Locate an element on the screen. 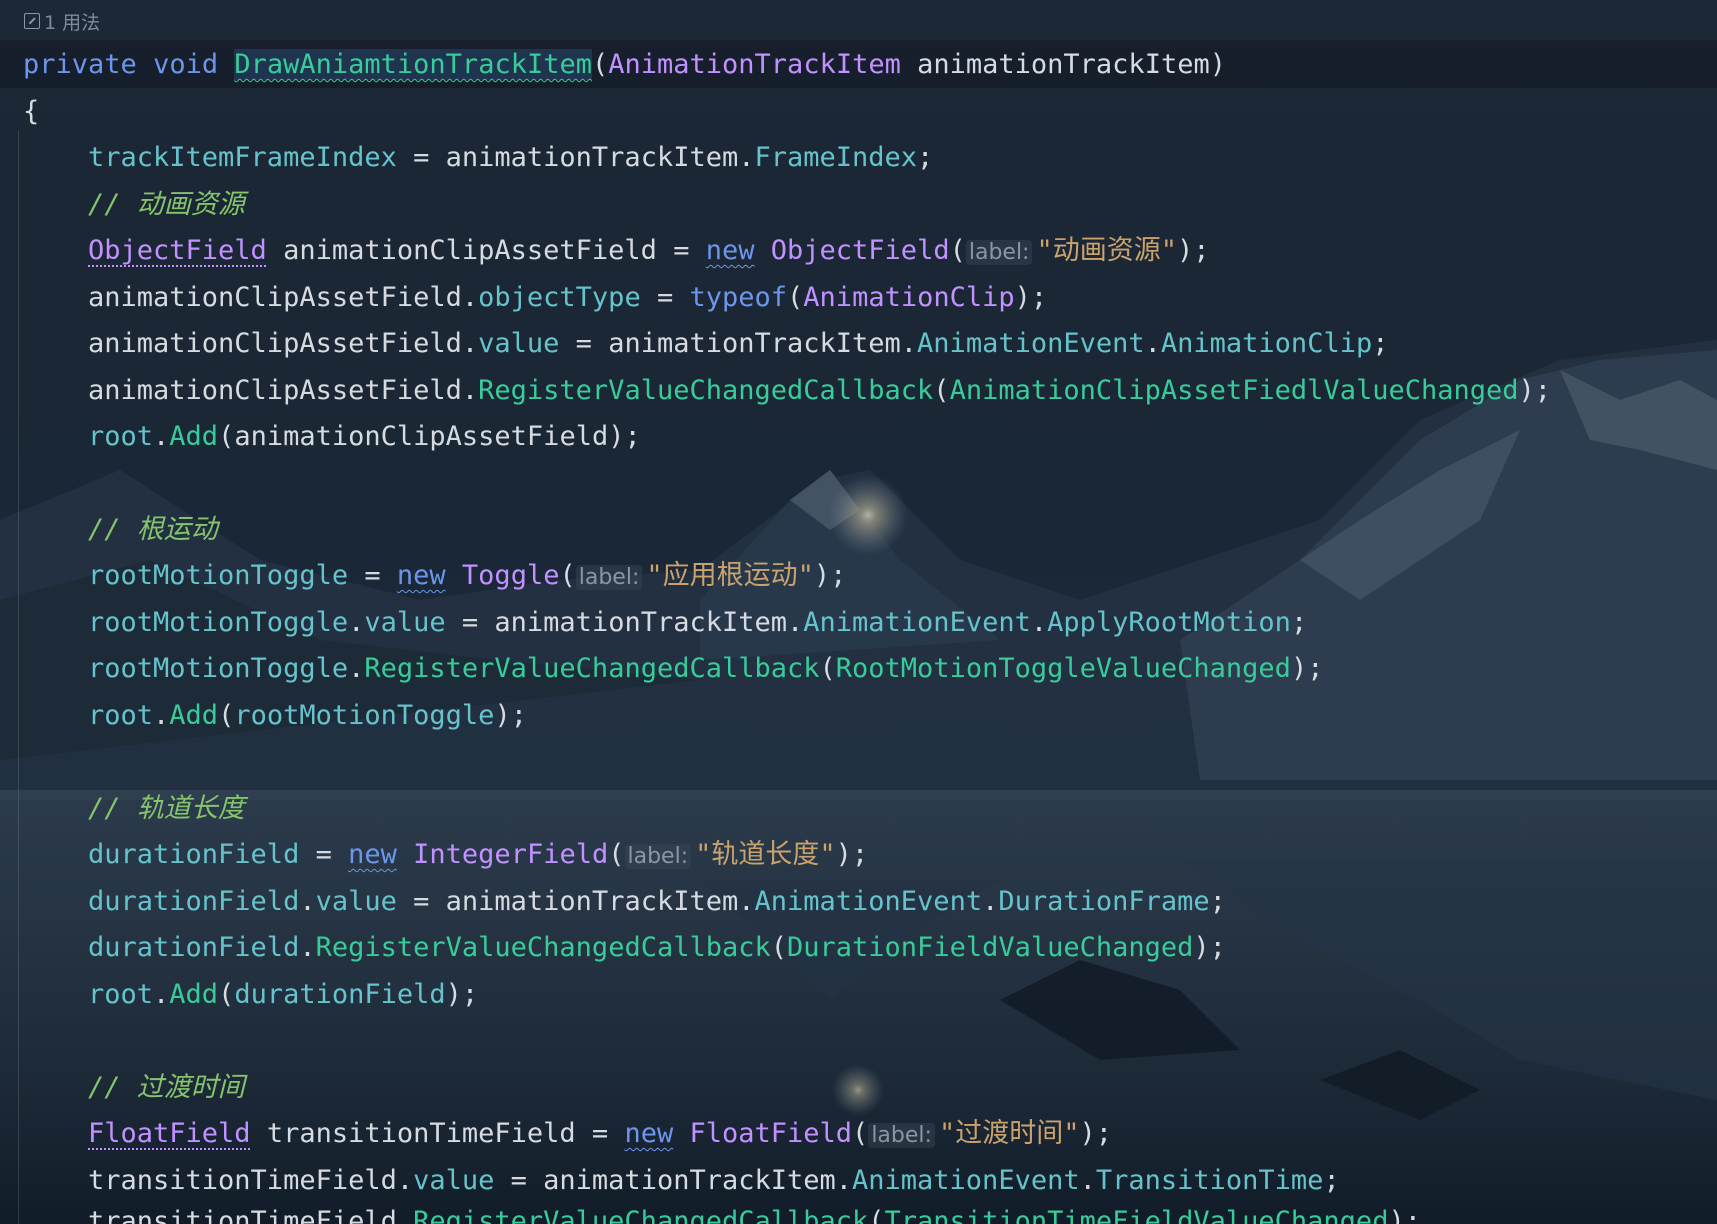  brace-open: { is located at coordinates (31, 111).